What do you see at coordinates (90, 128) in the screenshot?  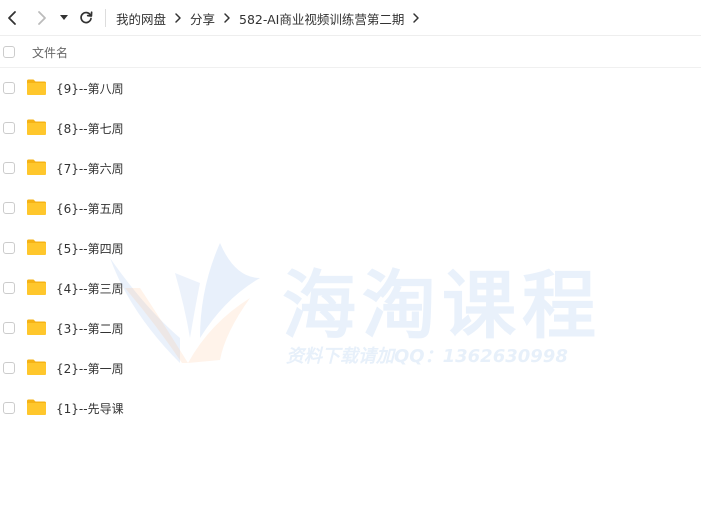 I see `file-name: {8}--第七周` at bounding box center [90, 128].